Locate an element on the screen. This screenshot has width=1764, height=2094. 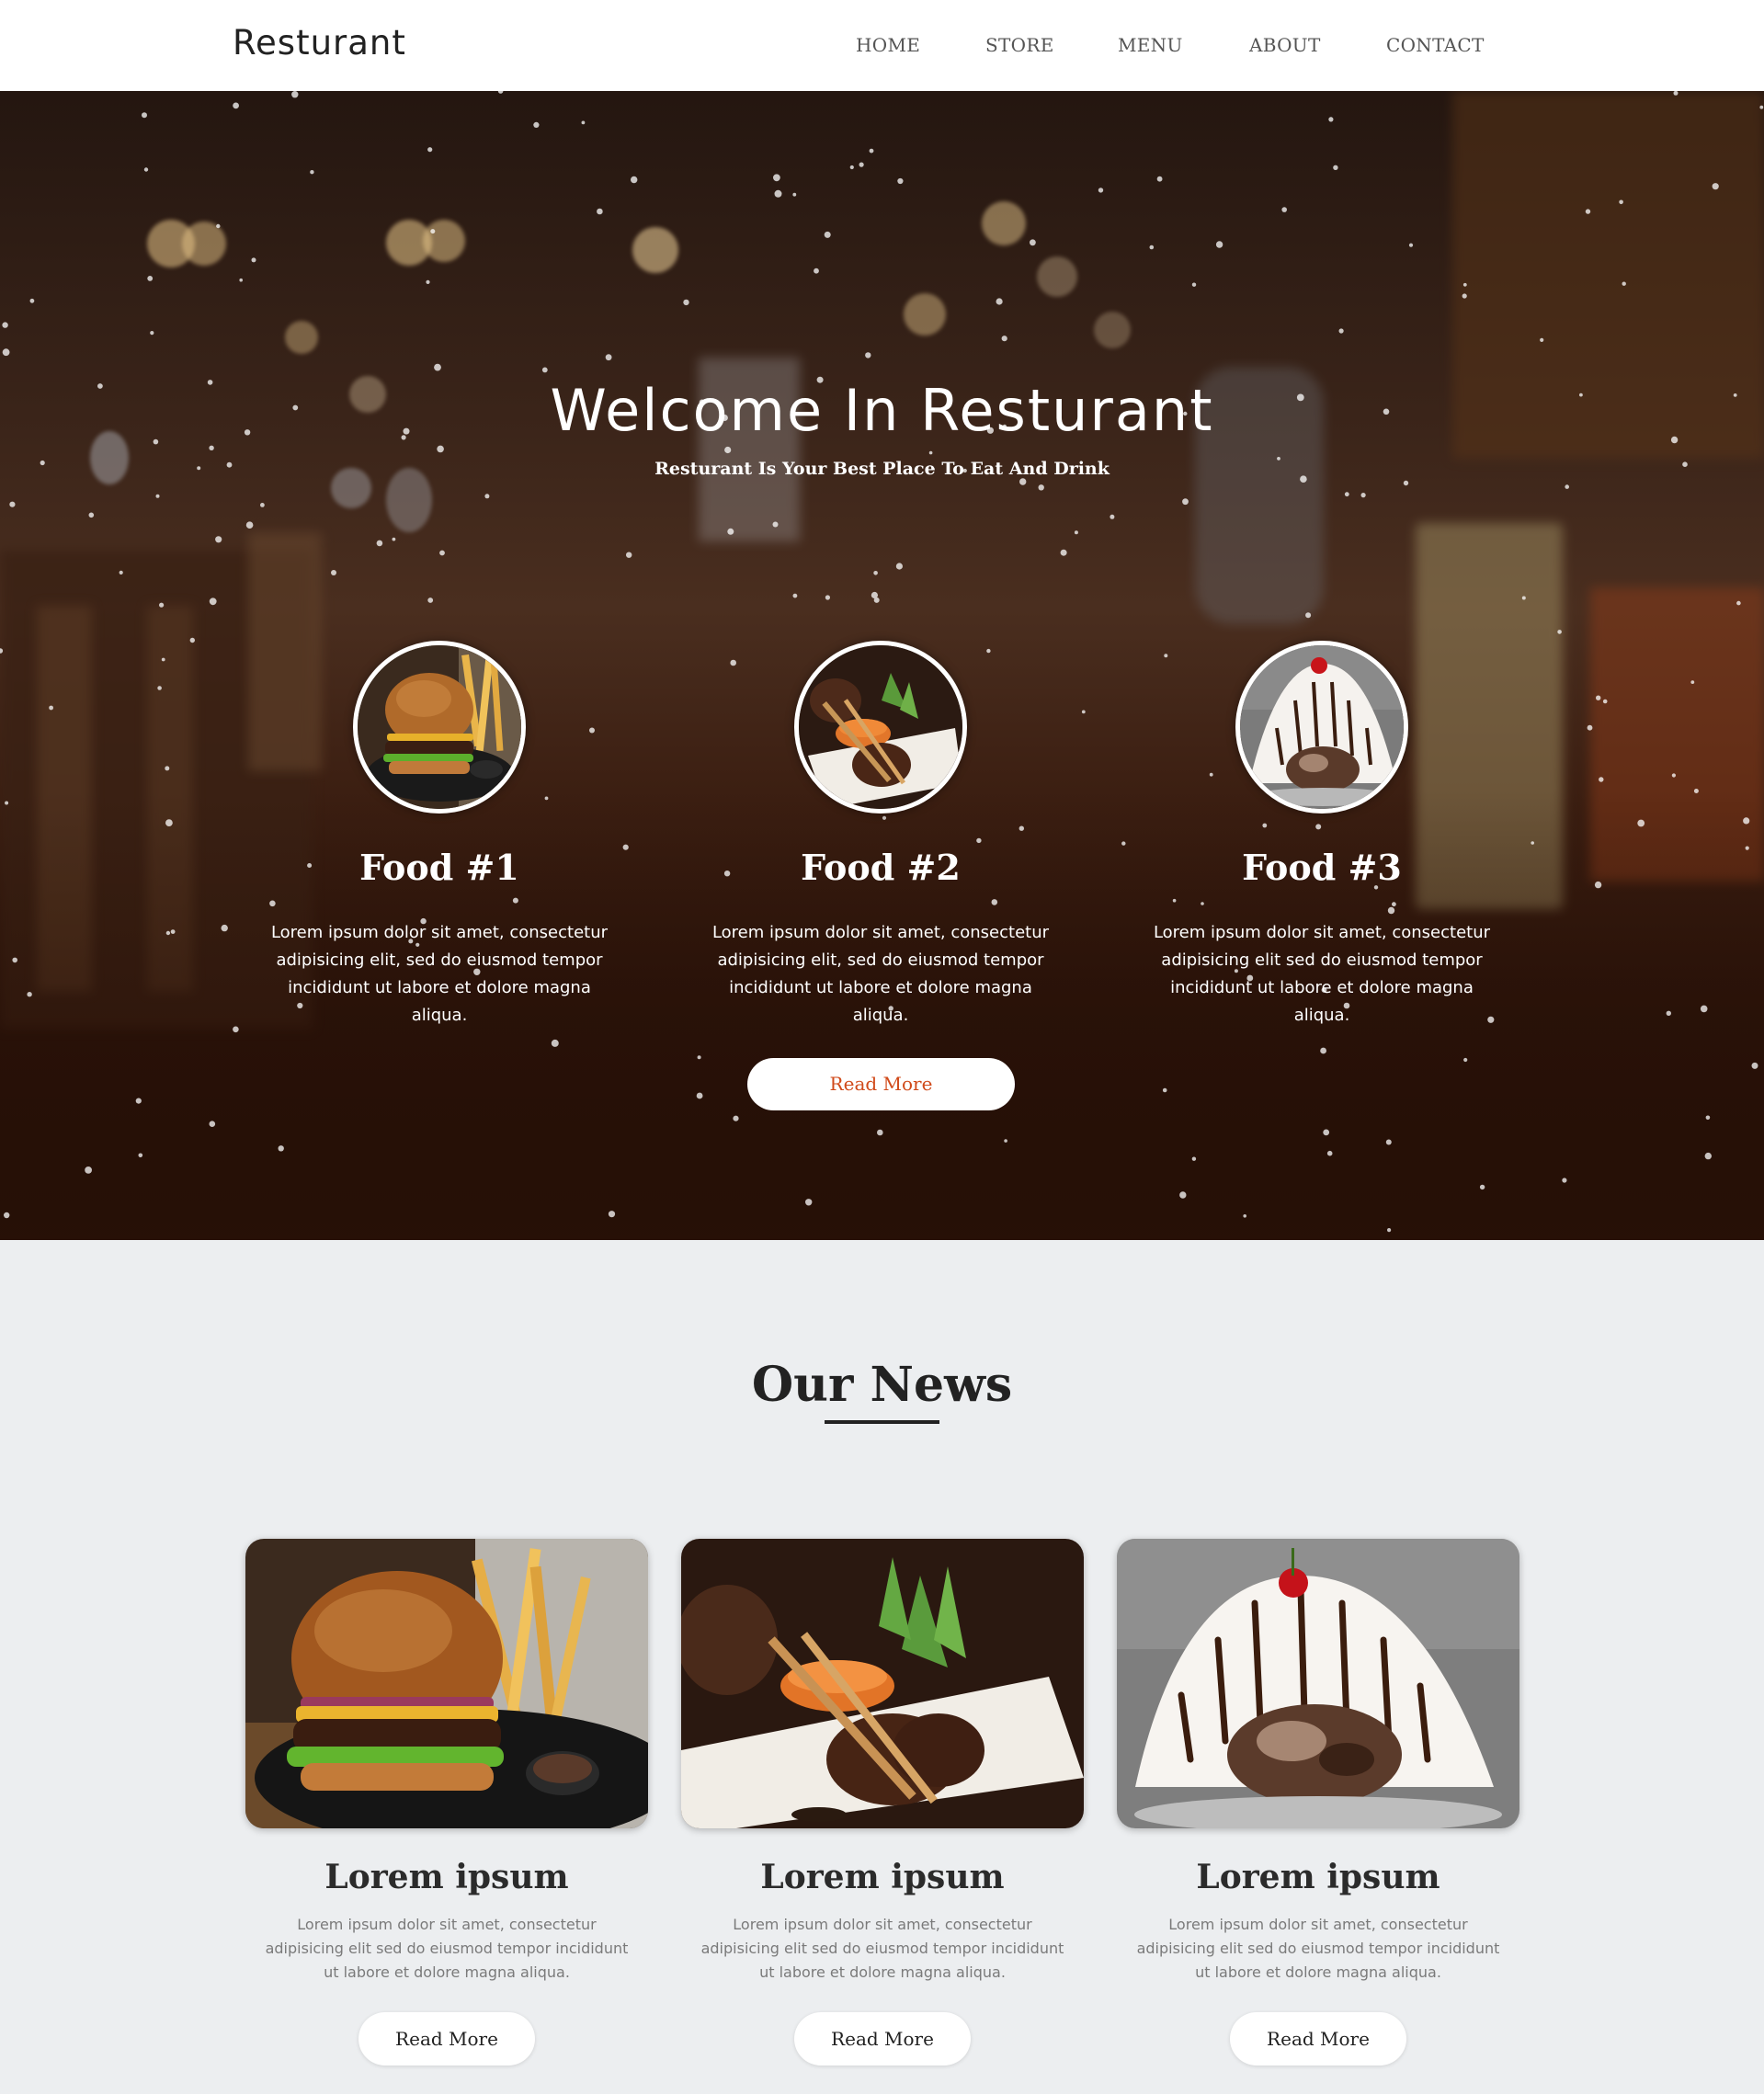
food-title: Food #2 is located at coordinates (881, 867).